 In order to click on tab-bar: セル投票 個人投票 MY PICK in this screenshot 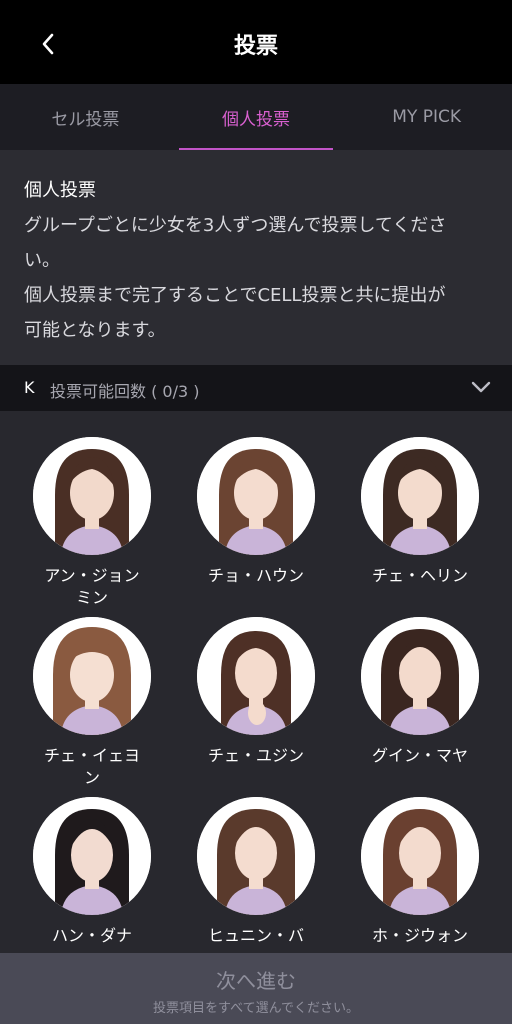, I will do `click(256, 117)`.